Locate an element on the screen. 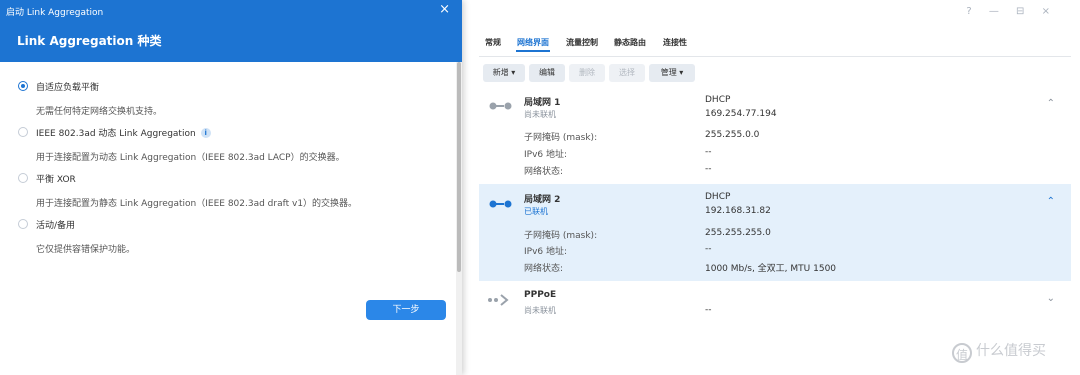 This screenshot has width=1080, height=375. interface-name: 局域网 2 is located at coordinates (542, 200).